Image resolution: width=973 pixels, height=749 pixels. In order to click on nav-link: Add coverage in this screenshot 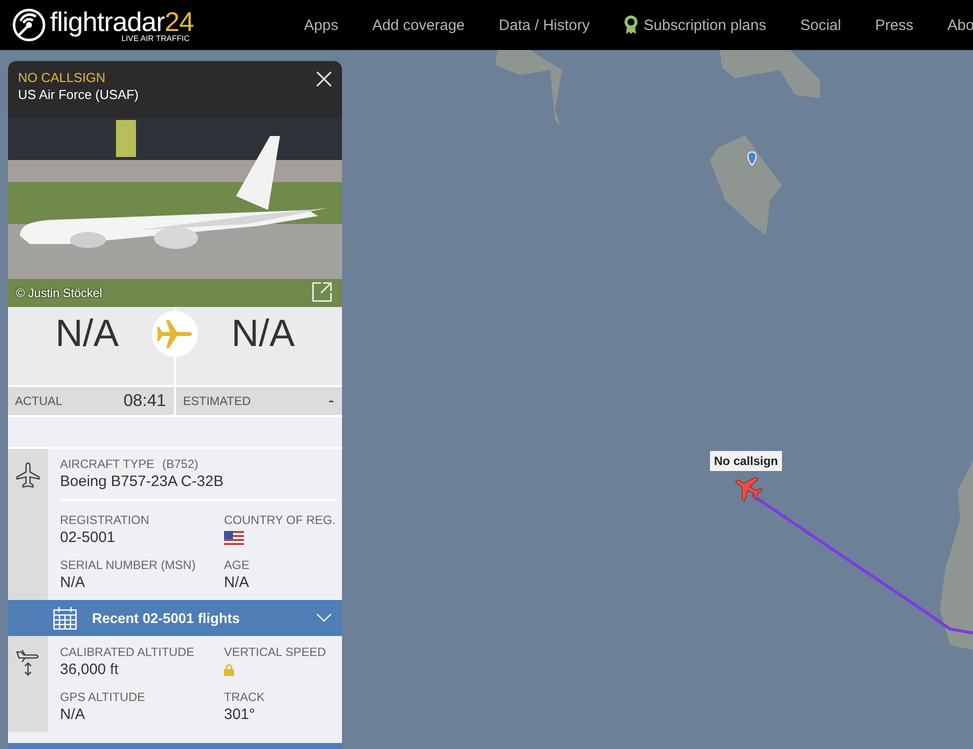, I will do `click(418, 25)`.